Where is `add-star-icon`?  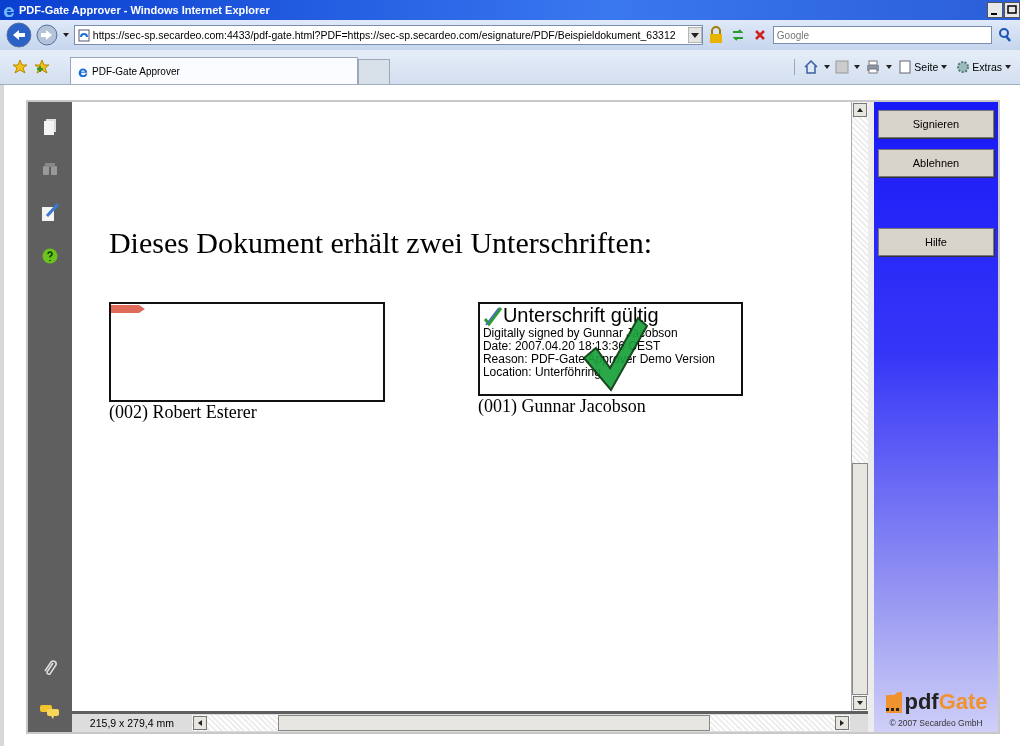
add-star-icon is located at coordinates (42, 67).